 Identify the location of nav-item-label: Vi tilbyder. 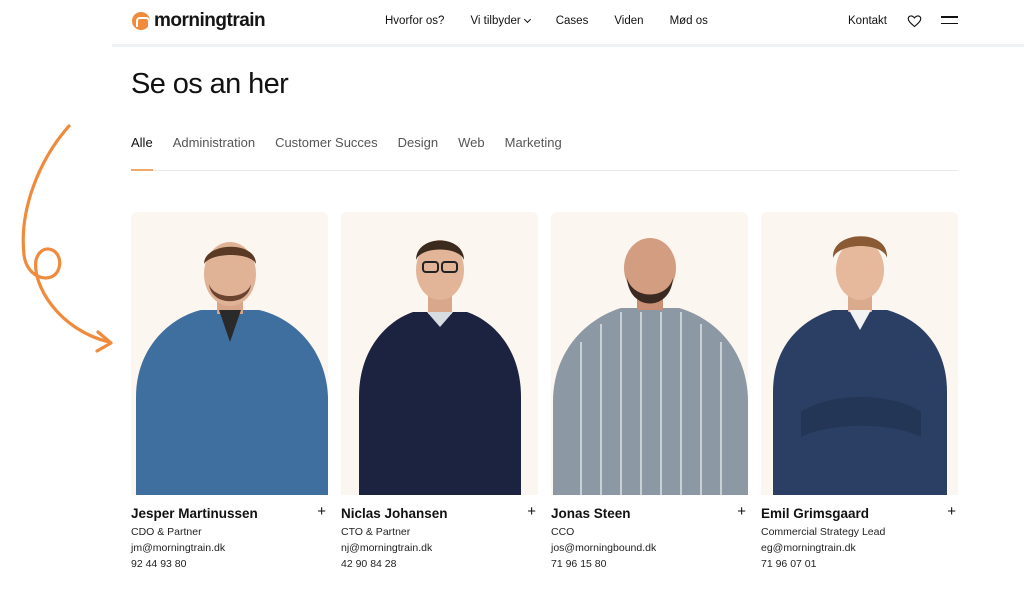
(495, 21).